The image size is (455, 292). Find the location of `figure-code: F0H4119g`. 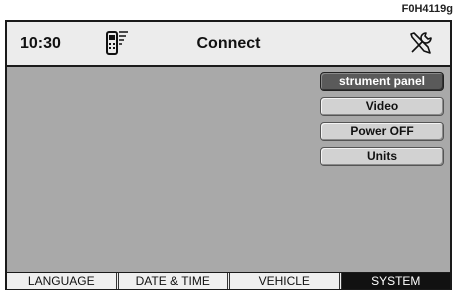

figure-code: F0H4119g is located at coordinates (427, 9).